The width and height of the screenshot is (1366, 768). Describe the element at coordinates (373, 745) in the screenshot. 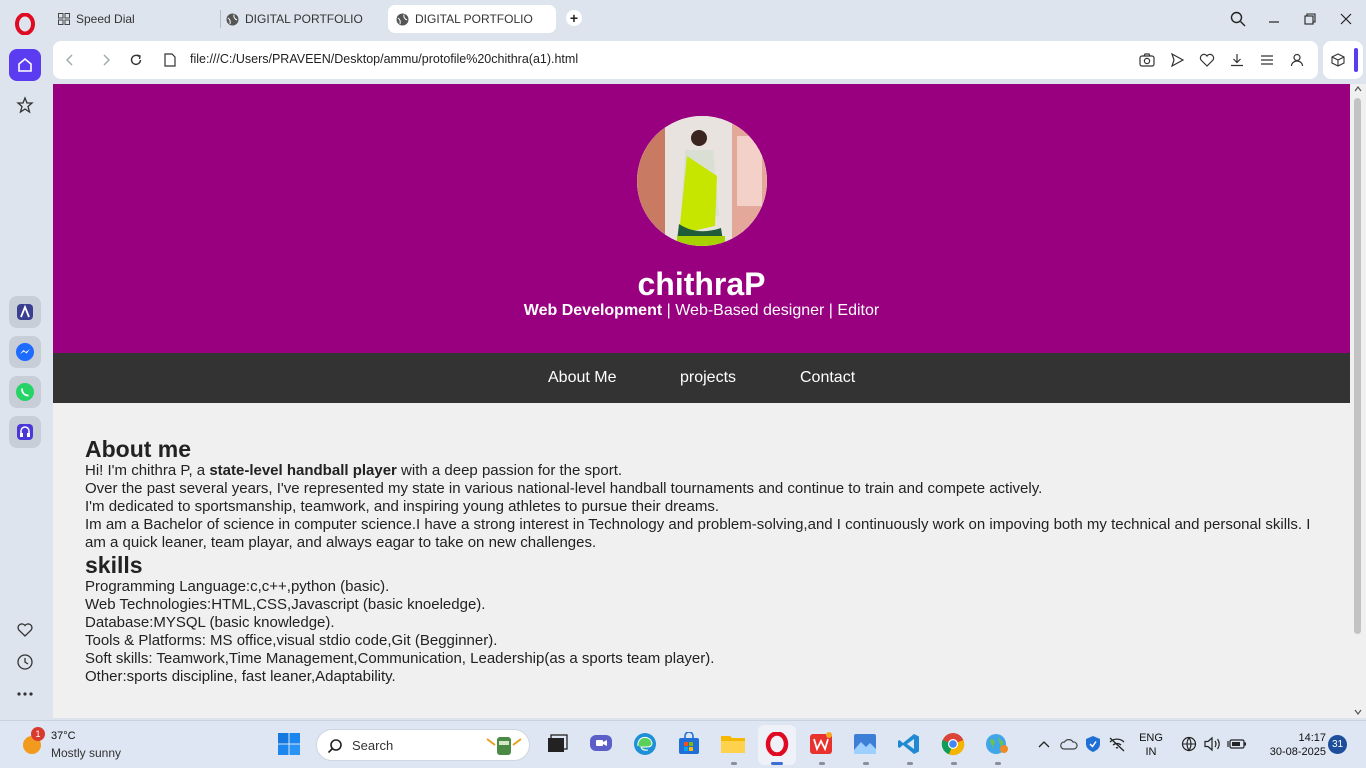

I see `search-placeholder: Search` at that location.